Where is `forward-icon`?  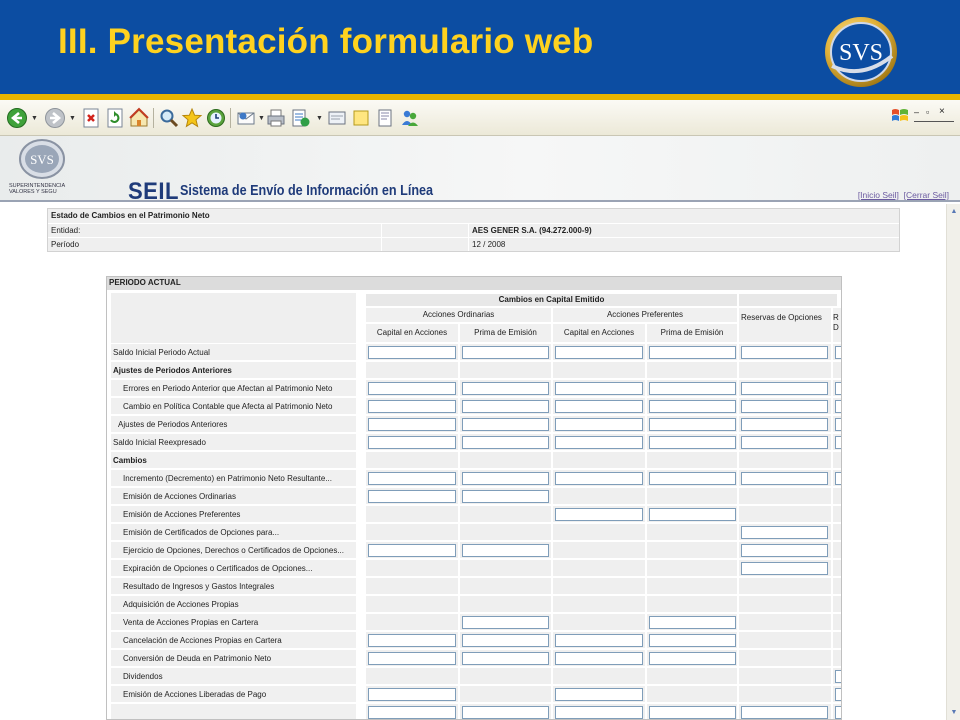
forward-icon is located at coordinates (55, 118).